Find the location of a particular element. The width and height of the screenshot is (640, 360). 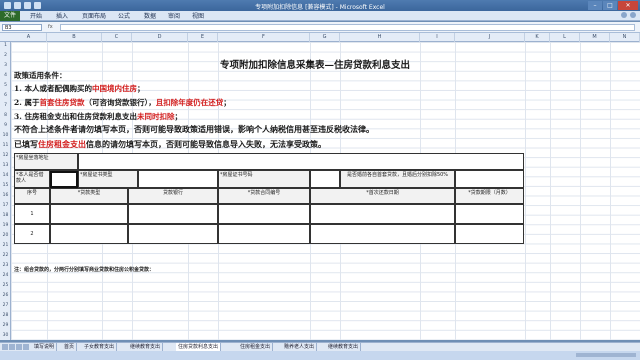

row-header: 13 is located at coordinates (5, 165).